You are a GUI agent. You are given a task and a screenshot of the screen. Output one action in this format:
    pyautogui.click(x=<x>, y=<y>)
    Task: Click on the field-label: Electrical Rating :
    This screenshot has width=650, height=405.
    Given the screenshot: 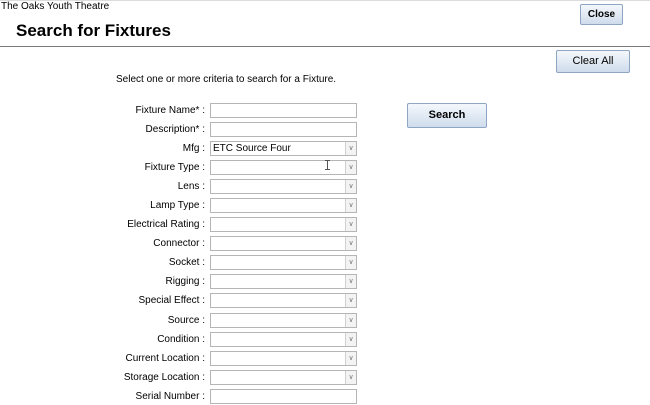 What is the action you would take?
    pyautogui.click(x=166, y=224)
    